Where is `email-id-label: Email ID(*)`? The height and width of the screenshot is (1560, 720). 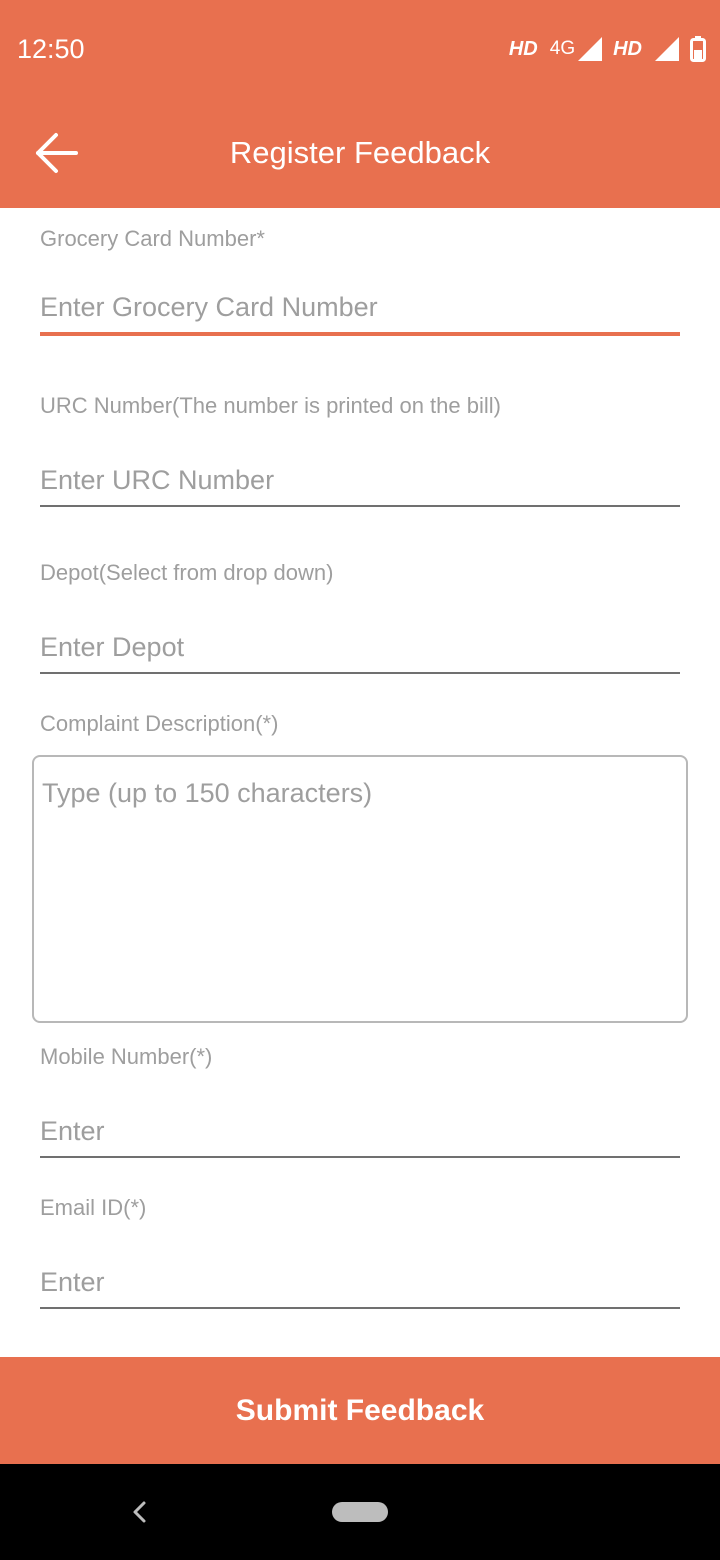 email-id-label: Email ID(*) is located at coordinates (93, 1207).